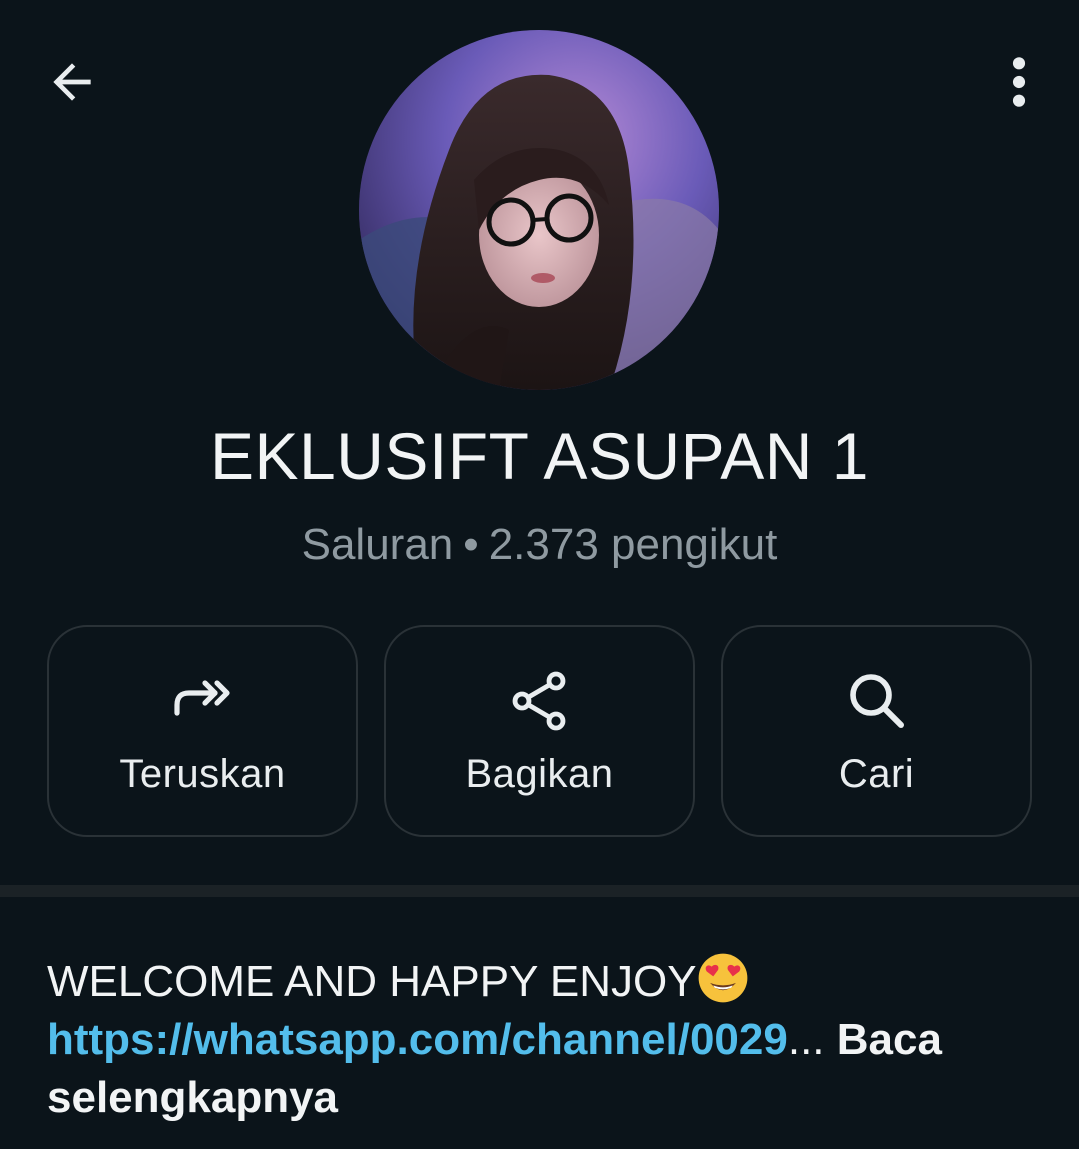 The height and width of the screenshot is (1149, 1079). I want to click on more-vertical-icon, so click(1019, 82).